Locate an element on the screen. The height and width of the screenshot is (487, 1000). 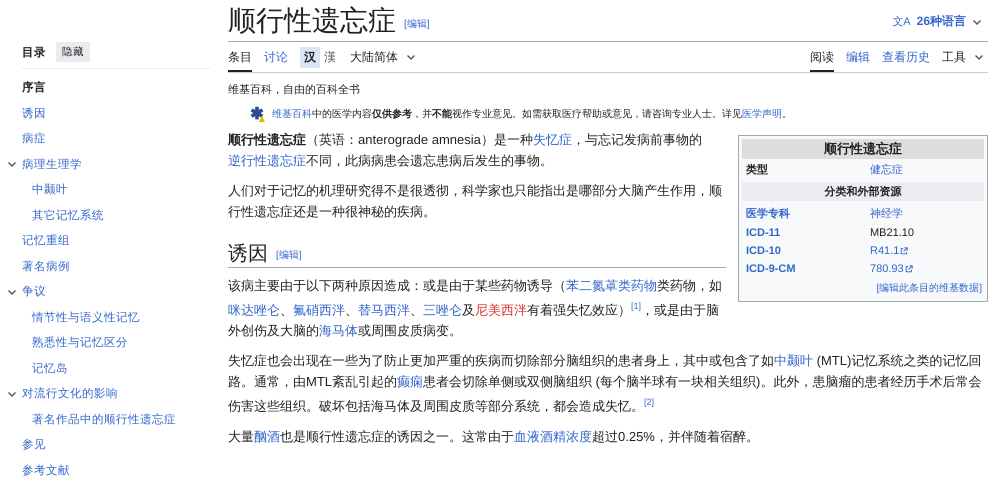
paragraph: 大量酗酒也是顺行性遗忘症的诱因之一。这常由于血液酒精浓度超过0.25%，并伴随着宿醉。 is located at coordinates (494, 437).